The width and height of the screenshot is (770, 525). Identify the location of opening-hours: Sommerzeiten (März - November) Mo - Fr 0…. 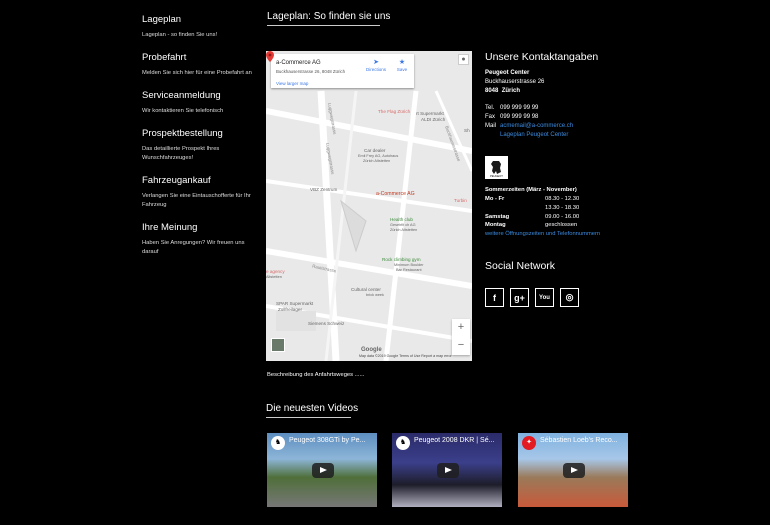
(565, 212).